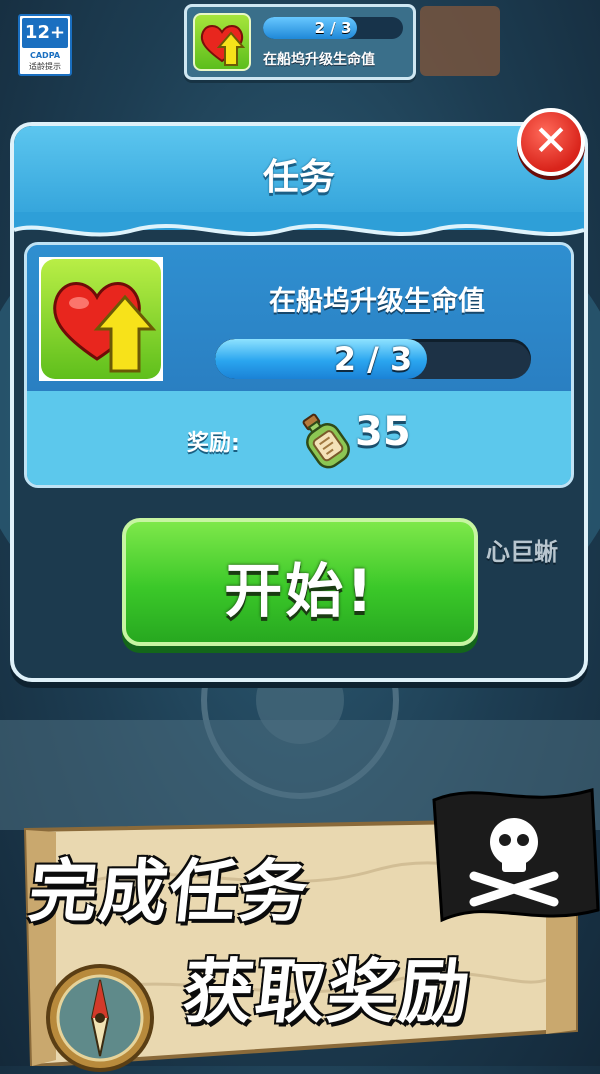 This screenshot has width=600, height=1074. I want to click on banner-headline-1: 完成任务, so click(169, 892).